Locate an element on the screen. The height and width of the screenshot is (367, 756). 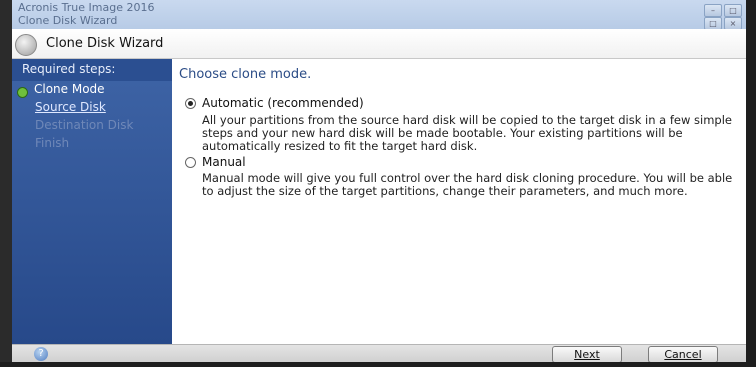
monitor-bezel-left is located at coordinates (6, 183).